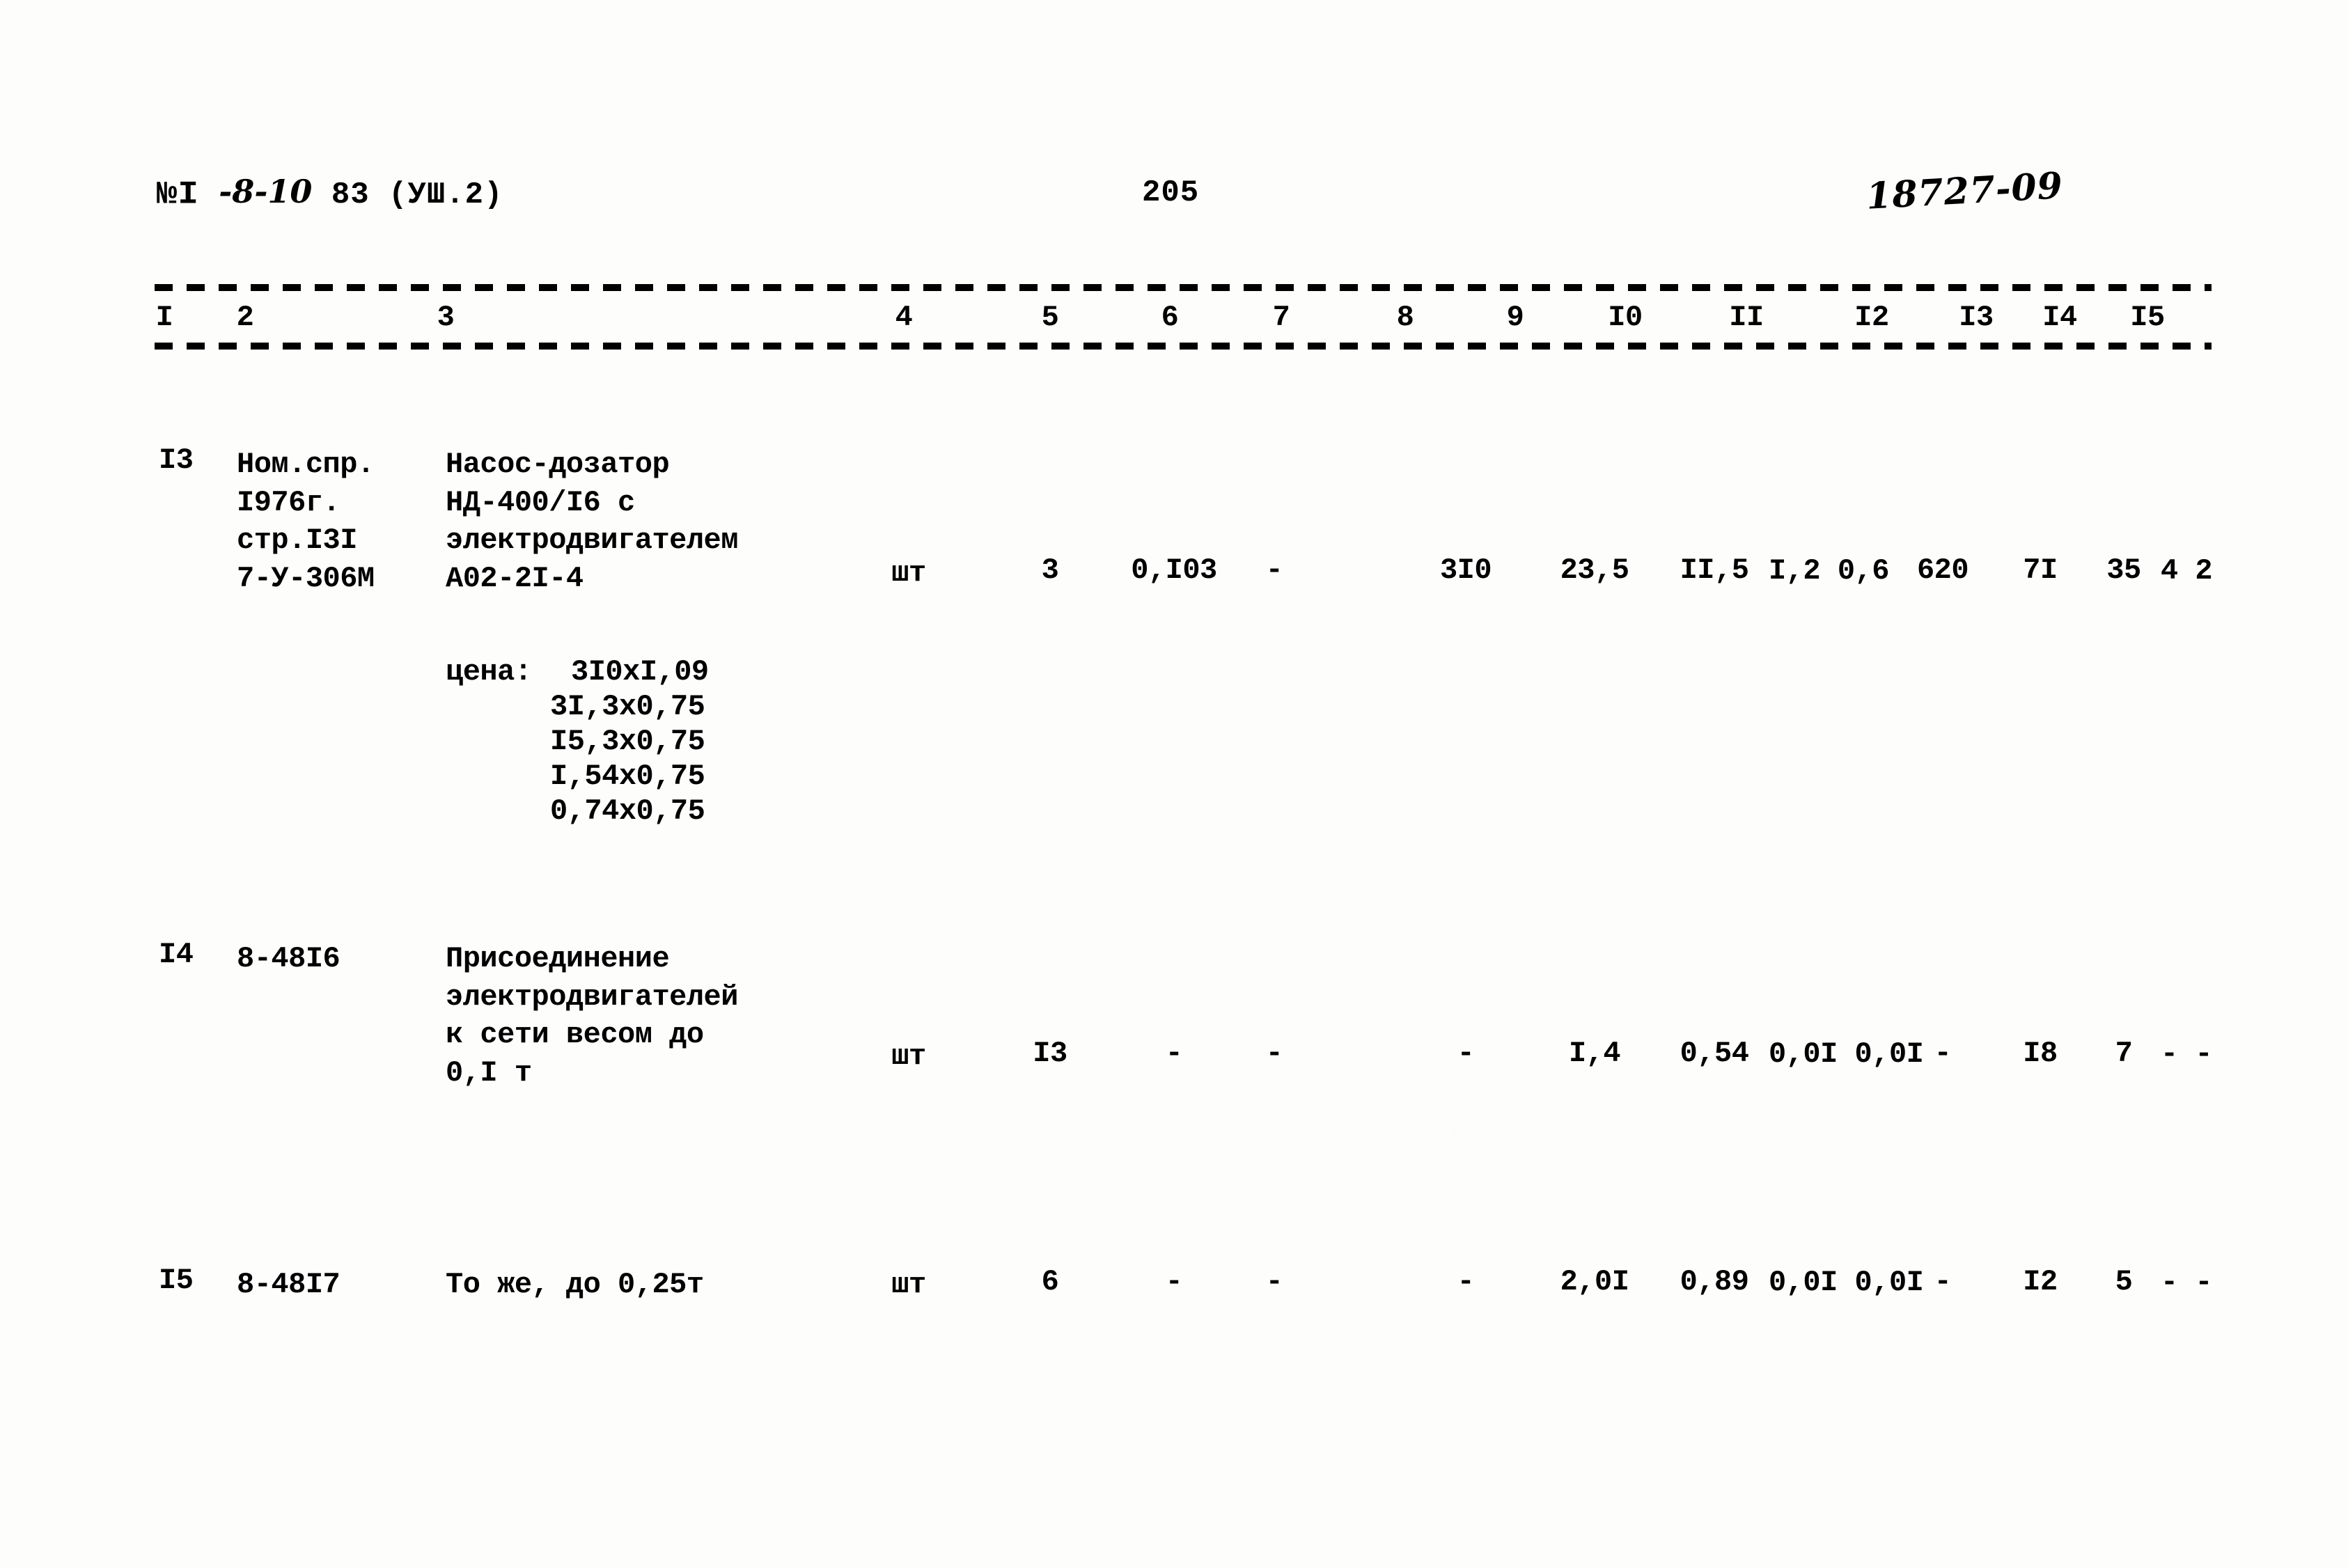 This screenshot has height=1568, width=2348. Describe the element at coordinates (164, 317) in the screenshot. I see `column-number-1: I` at that location.